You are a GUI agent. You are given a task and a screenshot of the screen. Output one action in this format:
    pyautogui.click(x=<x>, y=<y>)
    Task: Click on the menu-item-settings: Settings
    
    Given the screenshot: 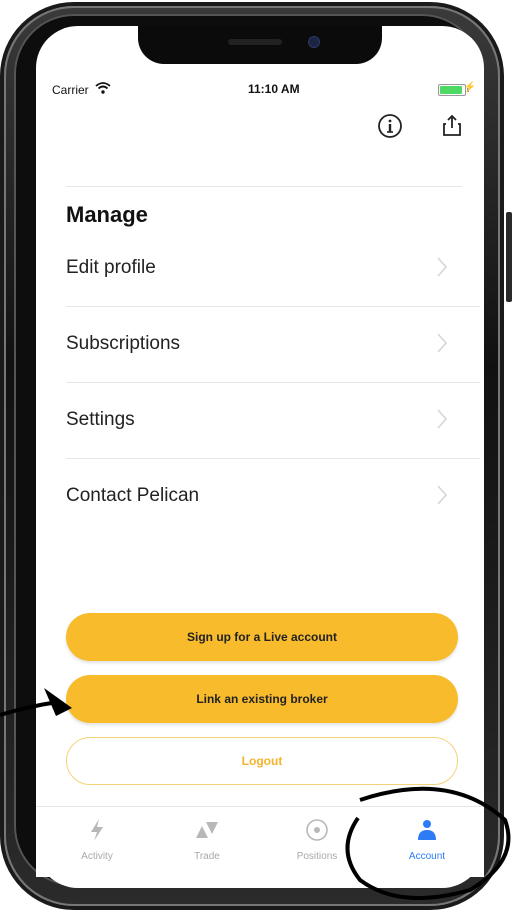 What is the action you would take?
    pyautogui.click(x=271, y=420)
    